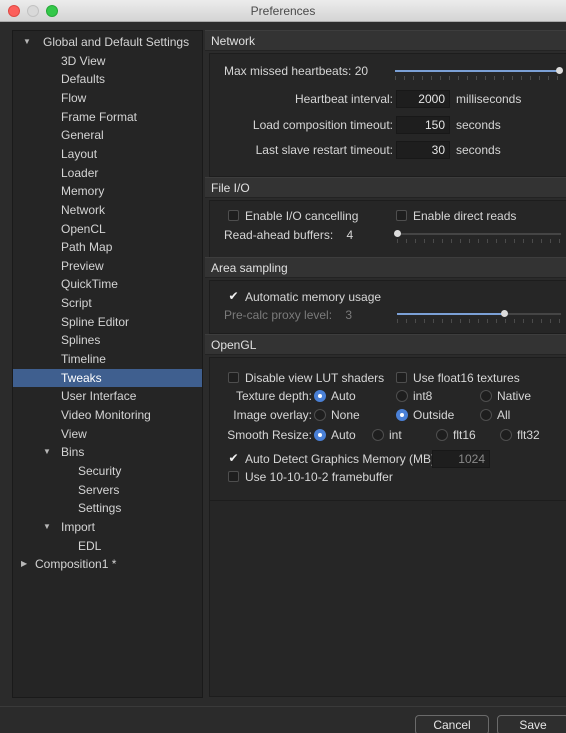 This screenshot has width=566, height=733. I want to click on sidebar-item-script: Script, so click(107, 303).